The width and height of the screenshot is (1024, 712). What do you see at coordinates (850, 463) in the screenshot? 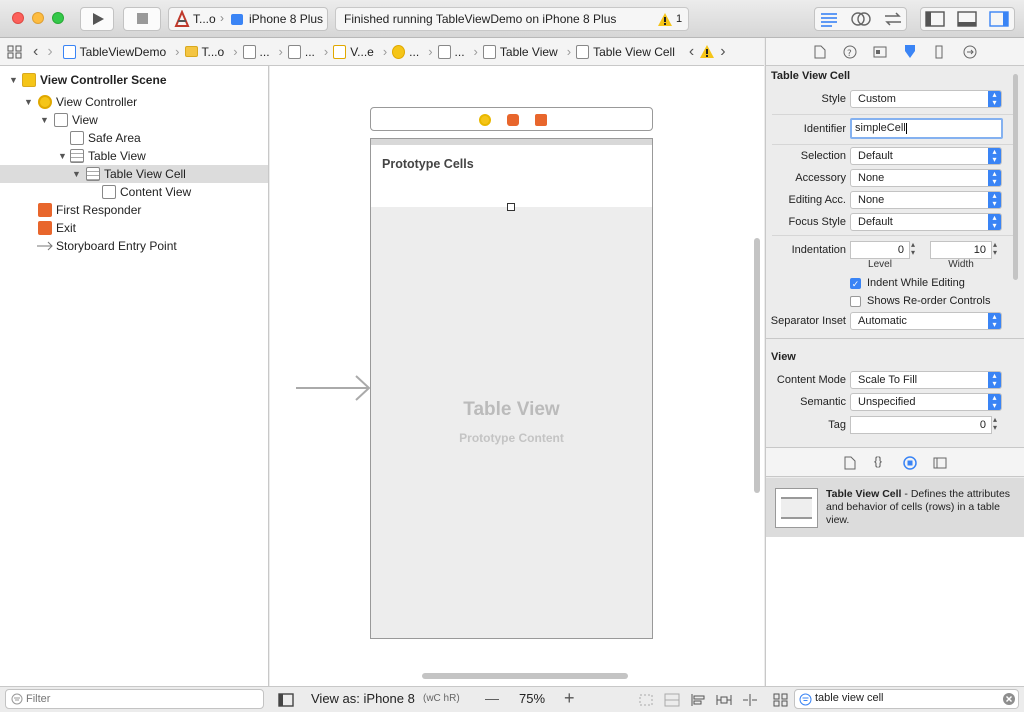
I see `file-template-library-icon` at bounding box center [850, 463].